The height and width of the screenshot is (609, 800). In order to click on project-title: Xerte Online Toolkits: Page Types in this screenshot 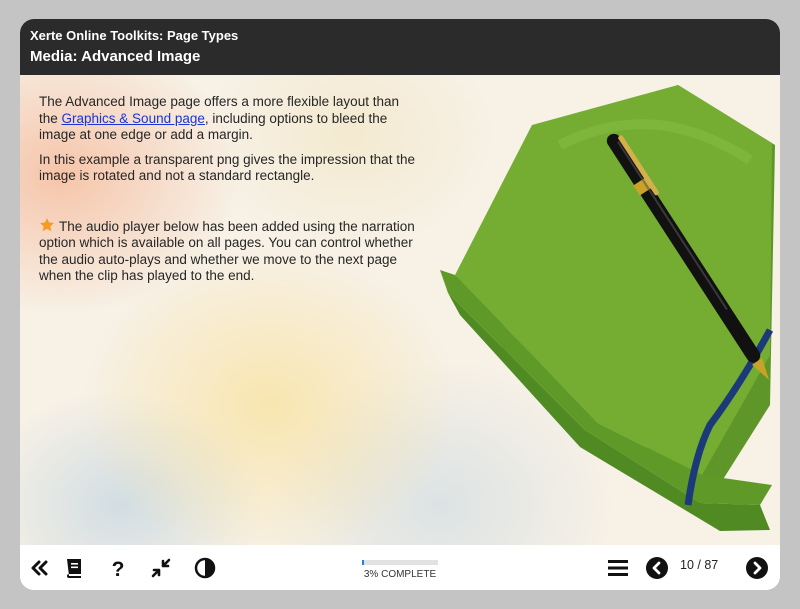, I will do `click(134, 35)`.